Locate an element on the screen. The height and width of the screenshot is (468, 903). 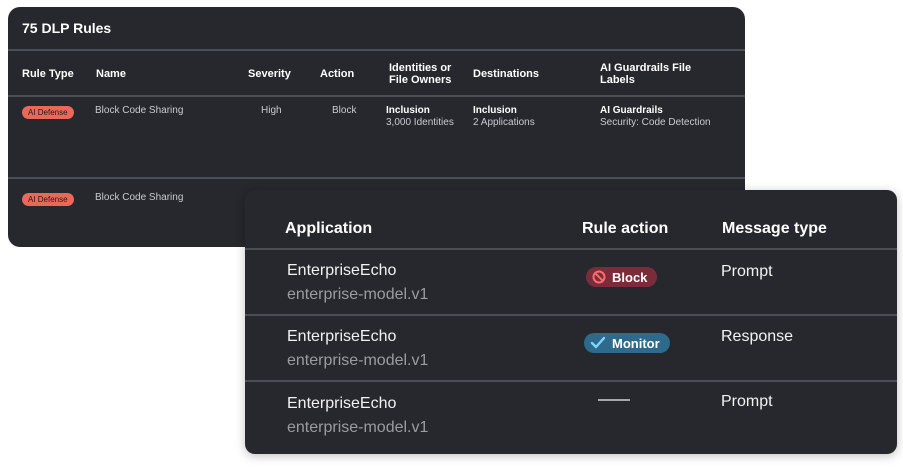
col-header-action: Action is located at coordinates (337, 74).